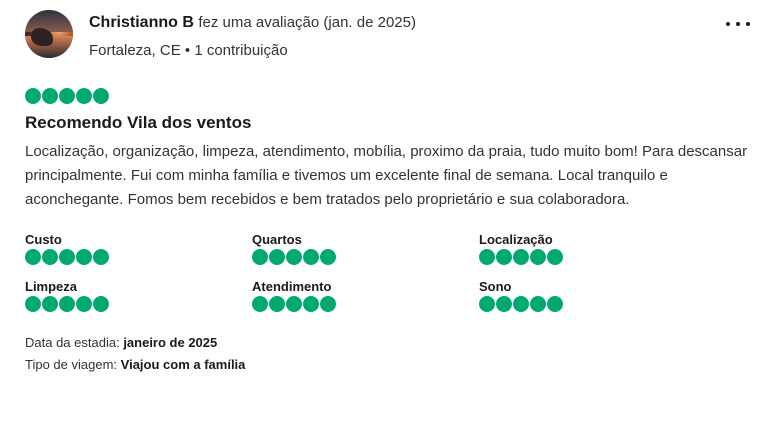  I want to click on subrating-label: Limpeza, so click(51, 286).